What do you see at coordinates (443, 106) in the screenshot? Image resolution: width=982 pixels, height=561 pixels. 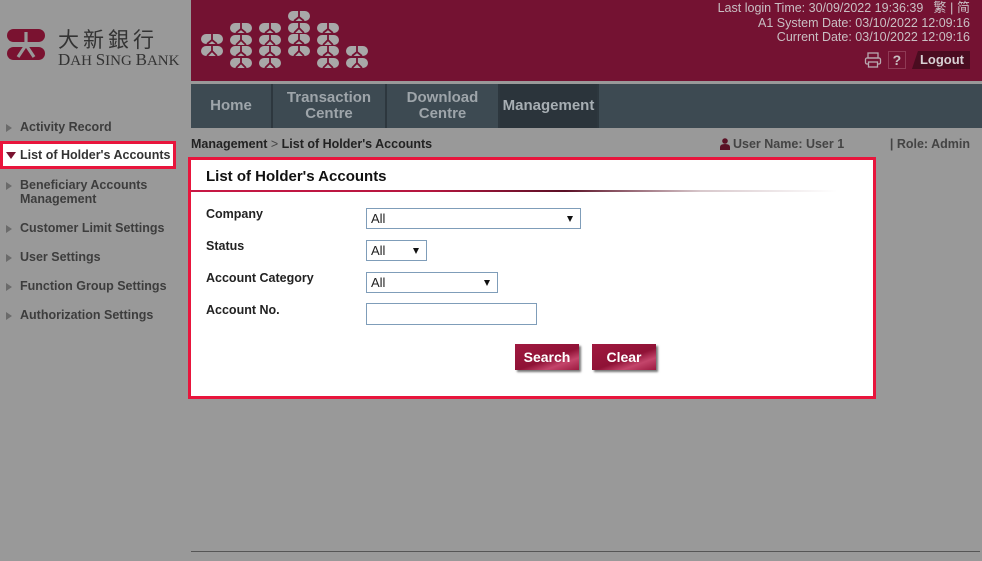 I see `nav-tab-download-centre: Download Centre` at bounding box center [443, 106].